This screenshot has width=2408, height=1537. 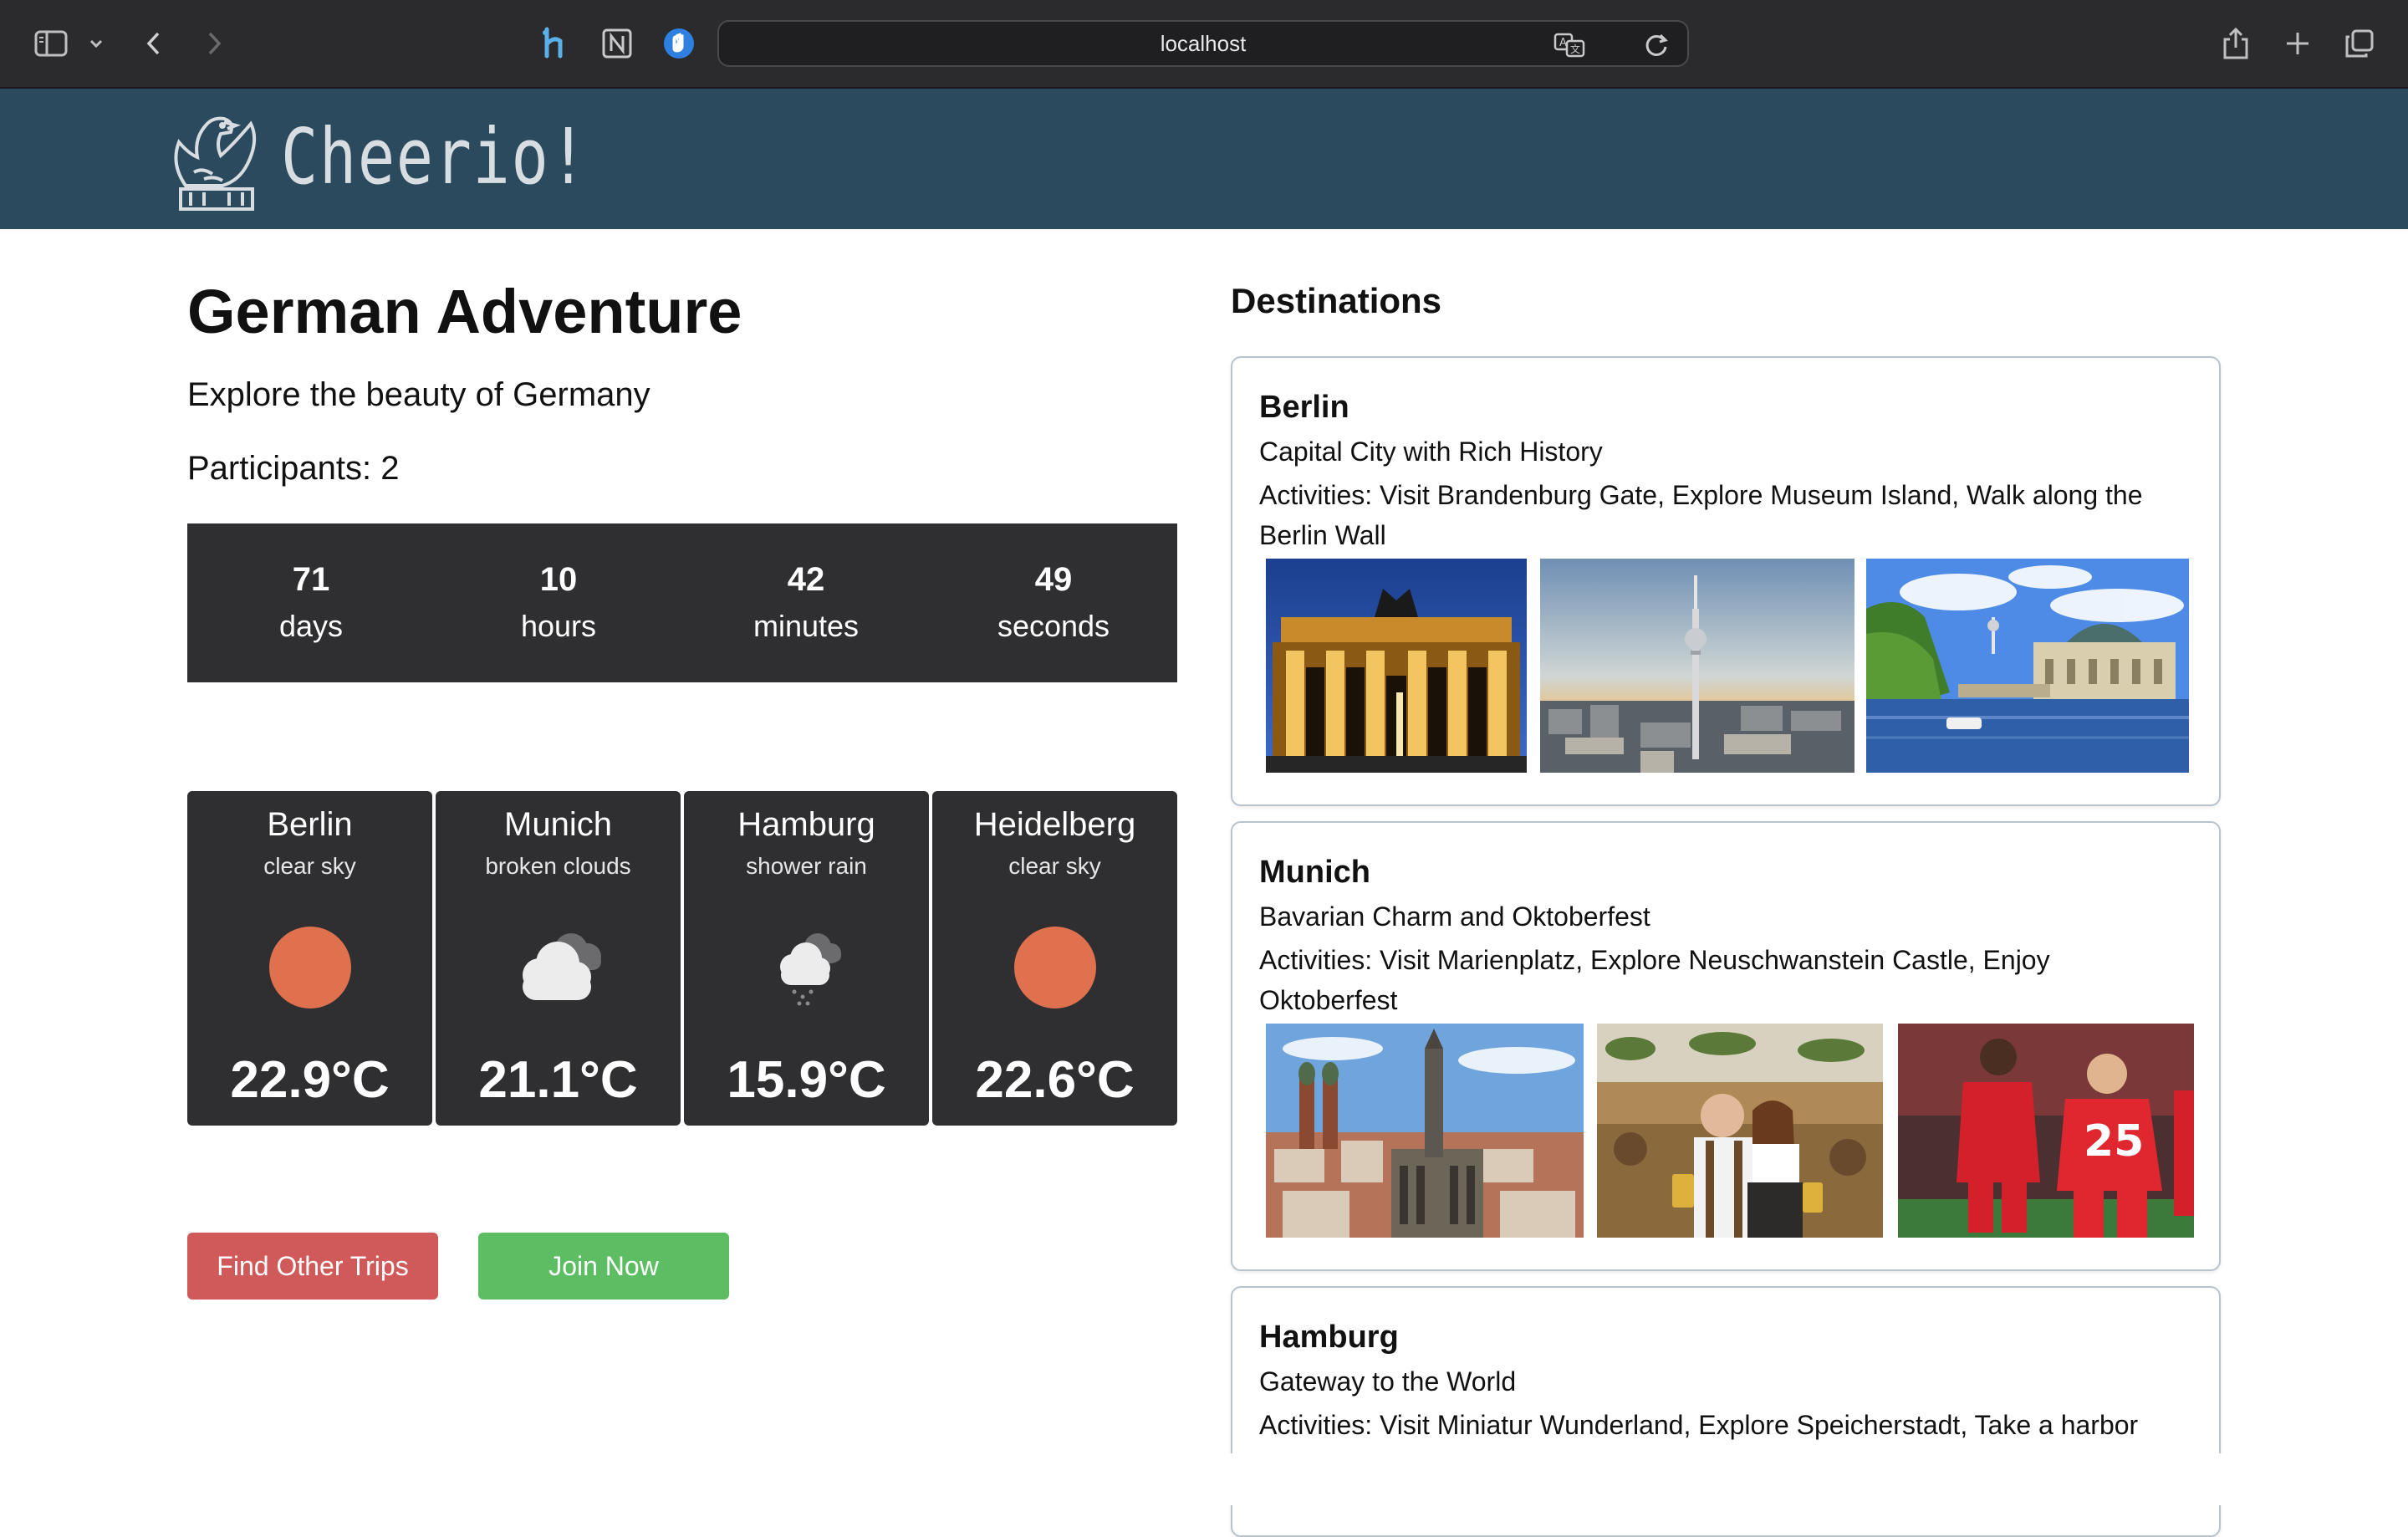 I want to click on weather-temperature: 15.9°C, so click(x=807, y=1080).